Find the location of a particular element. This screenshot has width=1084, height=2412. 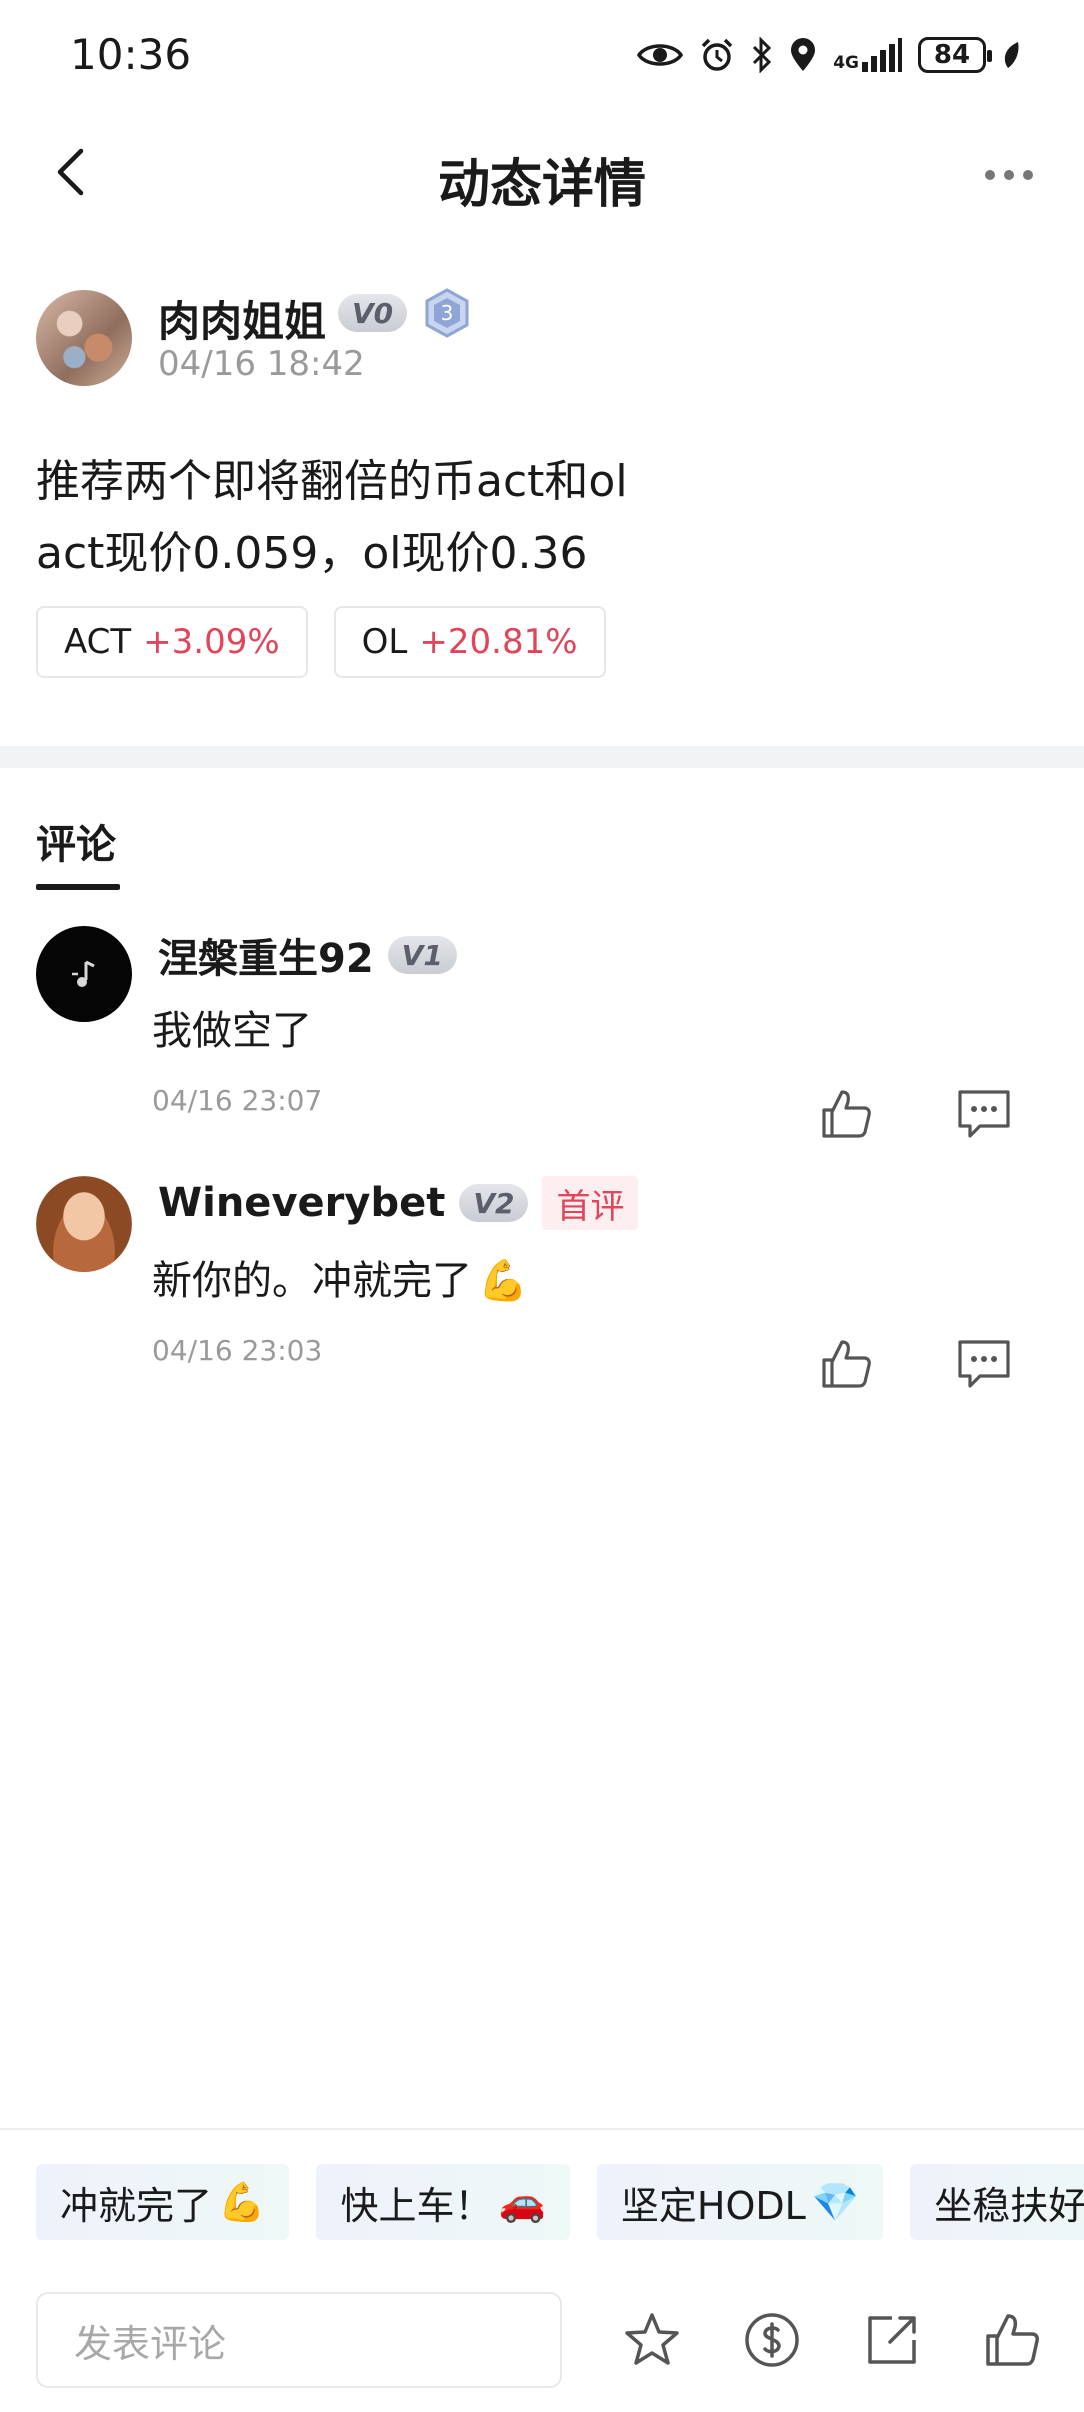

quick-reply-chip: 冲就完了 💪 is located at coordinates (163, 2202).